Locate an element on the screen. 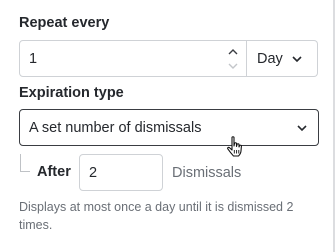  hand-pointer-cursor-icon is located at coordinates (234, 146).